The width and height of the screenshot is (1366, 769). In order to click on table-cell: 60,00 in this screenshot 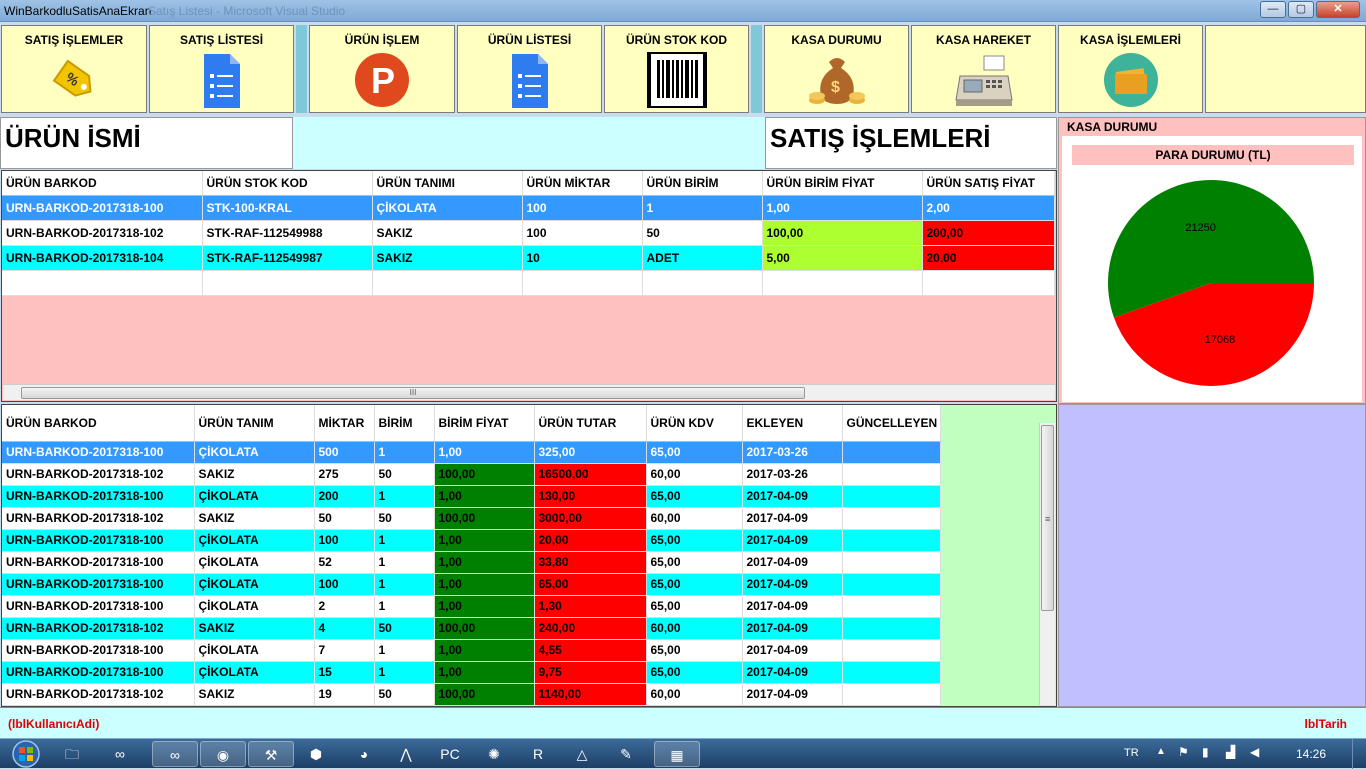, I will do `click(694, 628)`.